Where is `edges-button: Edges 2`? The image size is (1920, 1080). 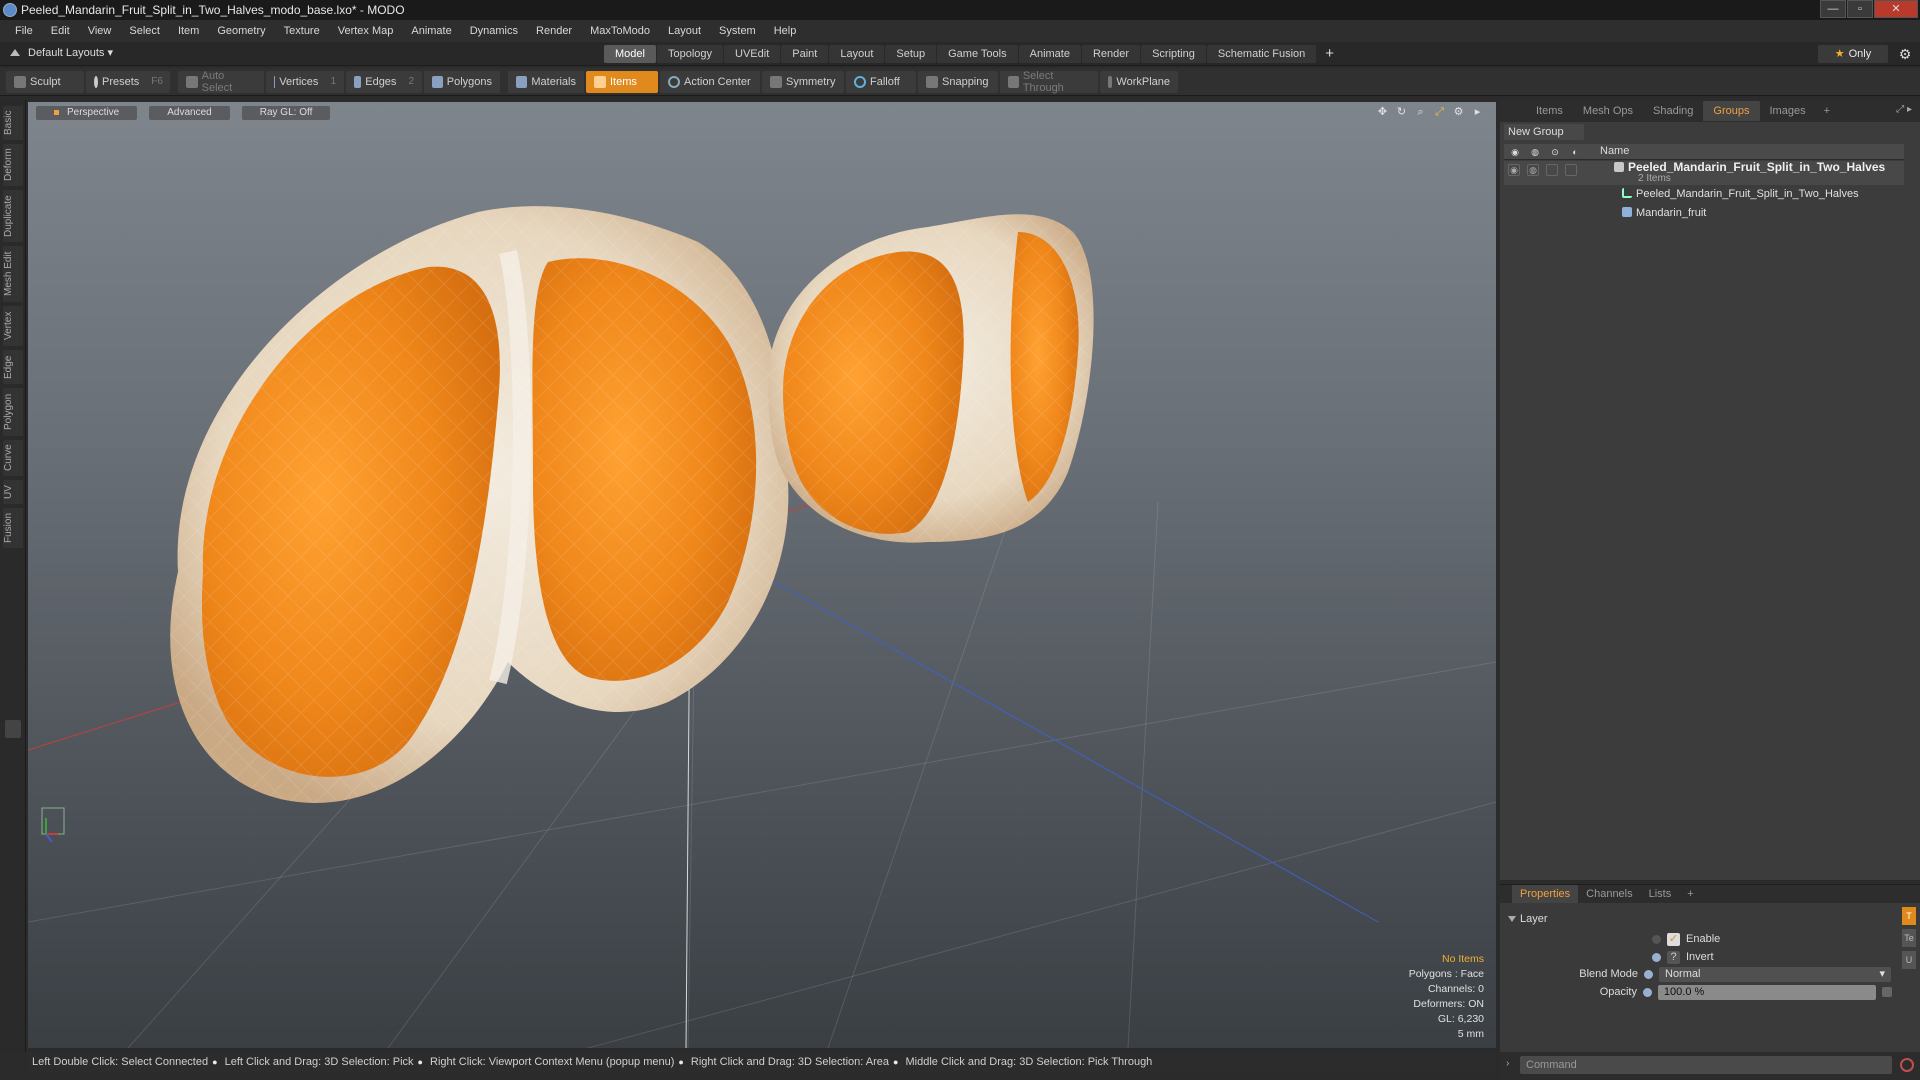
edges-button: Edges 2 is located at coordinates (384, 81).